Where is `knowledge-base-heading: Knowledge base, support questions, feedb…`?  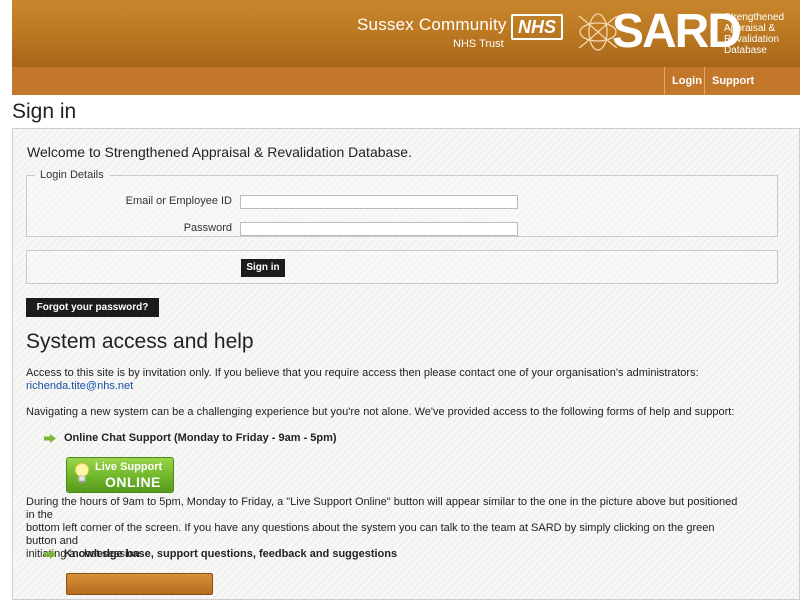 knowledge-base-heading: Knowledge base, support questions, feedb… is located at coordinates (220, 554).